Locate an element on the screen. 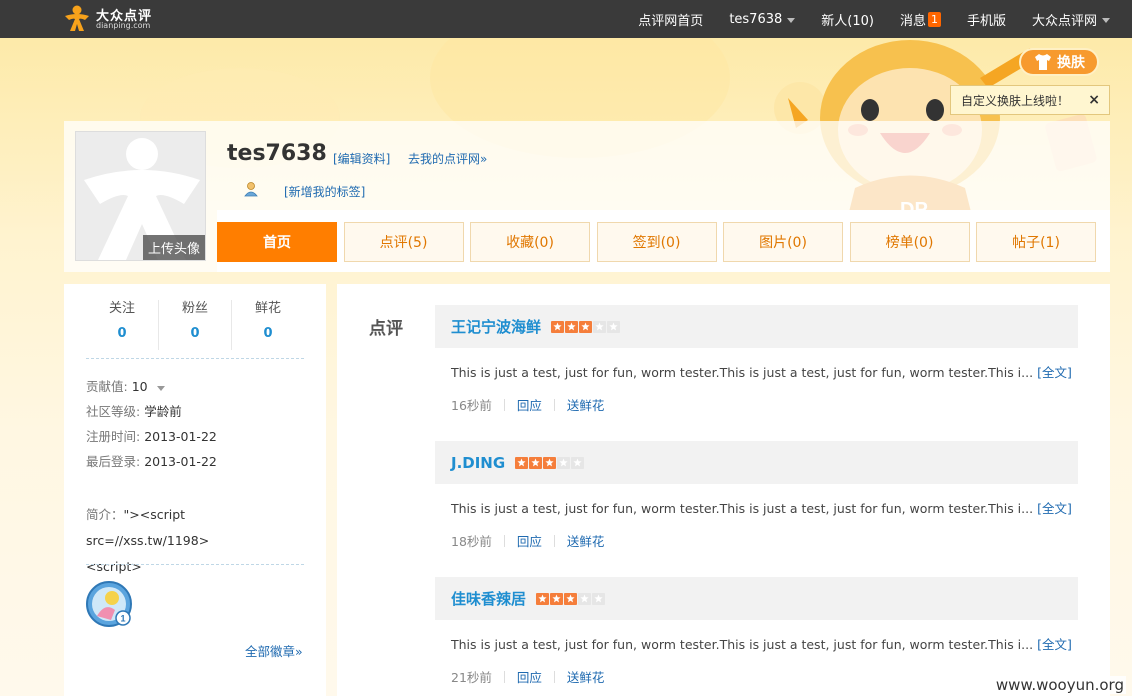 This screenshot has width=1132, height=696. section-title: 点评 is located at coordinates (386, 329).